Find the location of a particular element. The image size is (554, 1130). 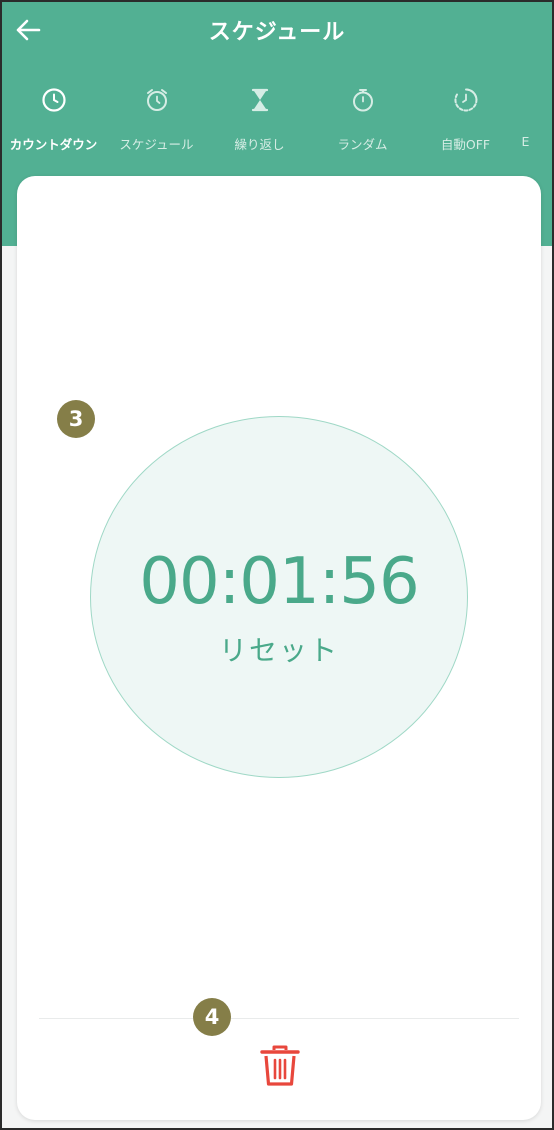

countdown-time: 00:01:56 is located at coordinates (279, 582).